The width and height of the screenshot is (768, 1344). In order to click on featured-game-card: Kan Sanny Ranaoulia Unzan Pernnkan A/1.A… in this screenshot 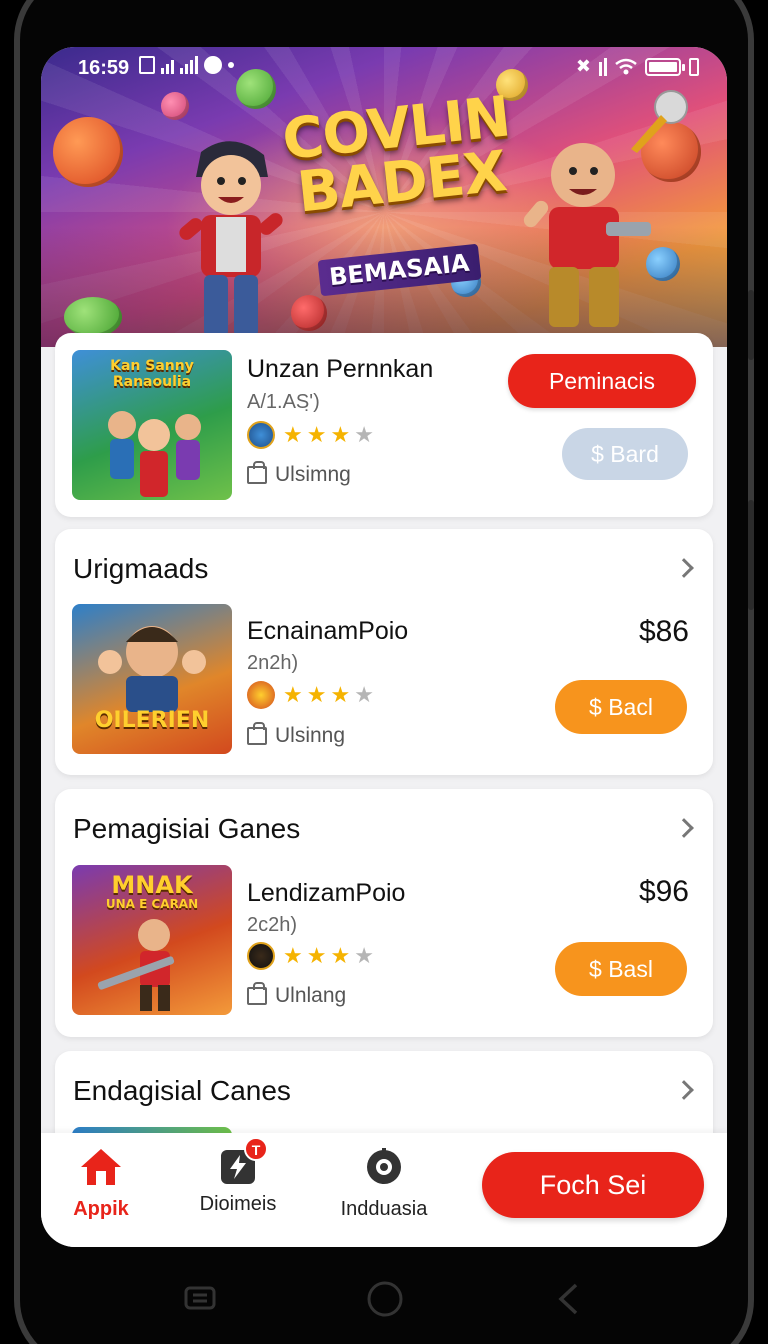, I will do `click(384, 425)`.